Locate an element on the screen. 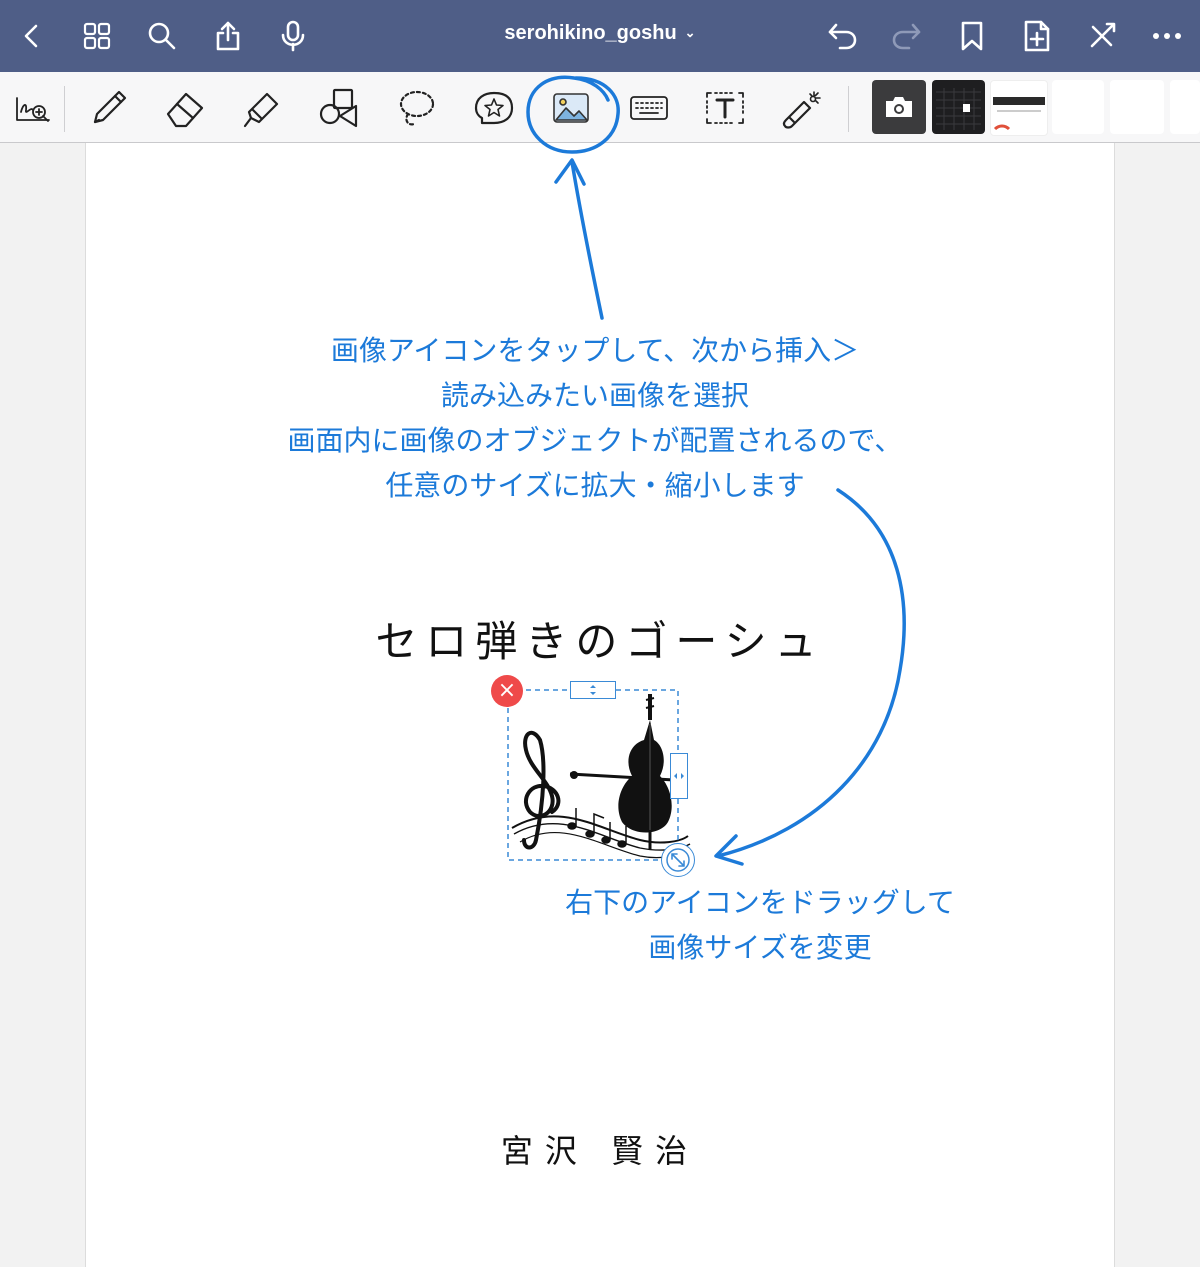  annotation-line: 画面内に画像のオブジェクトが配置されるので、 is located at coordinates (595, 440).